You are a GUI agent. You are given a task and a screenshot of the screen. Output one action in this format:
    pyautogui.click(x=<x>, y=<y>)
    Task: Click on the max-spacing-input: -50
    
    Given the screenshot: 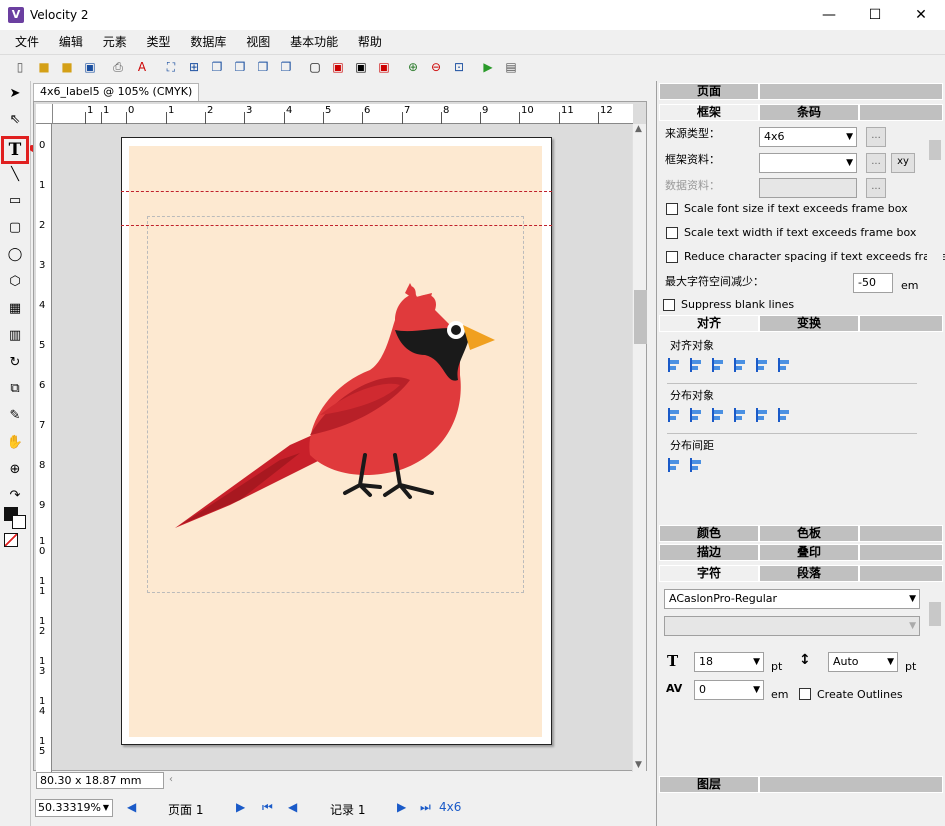 What is the action you would take?
    pyautogui.click(x=873, y=283)
    